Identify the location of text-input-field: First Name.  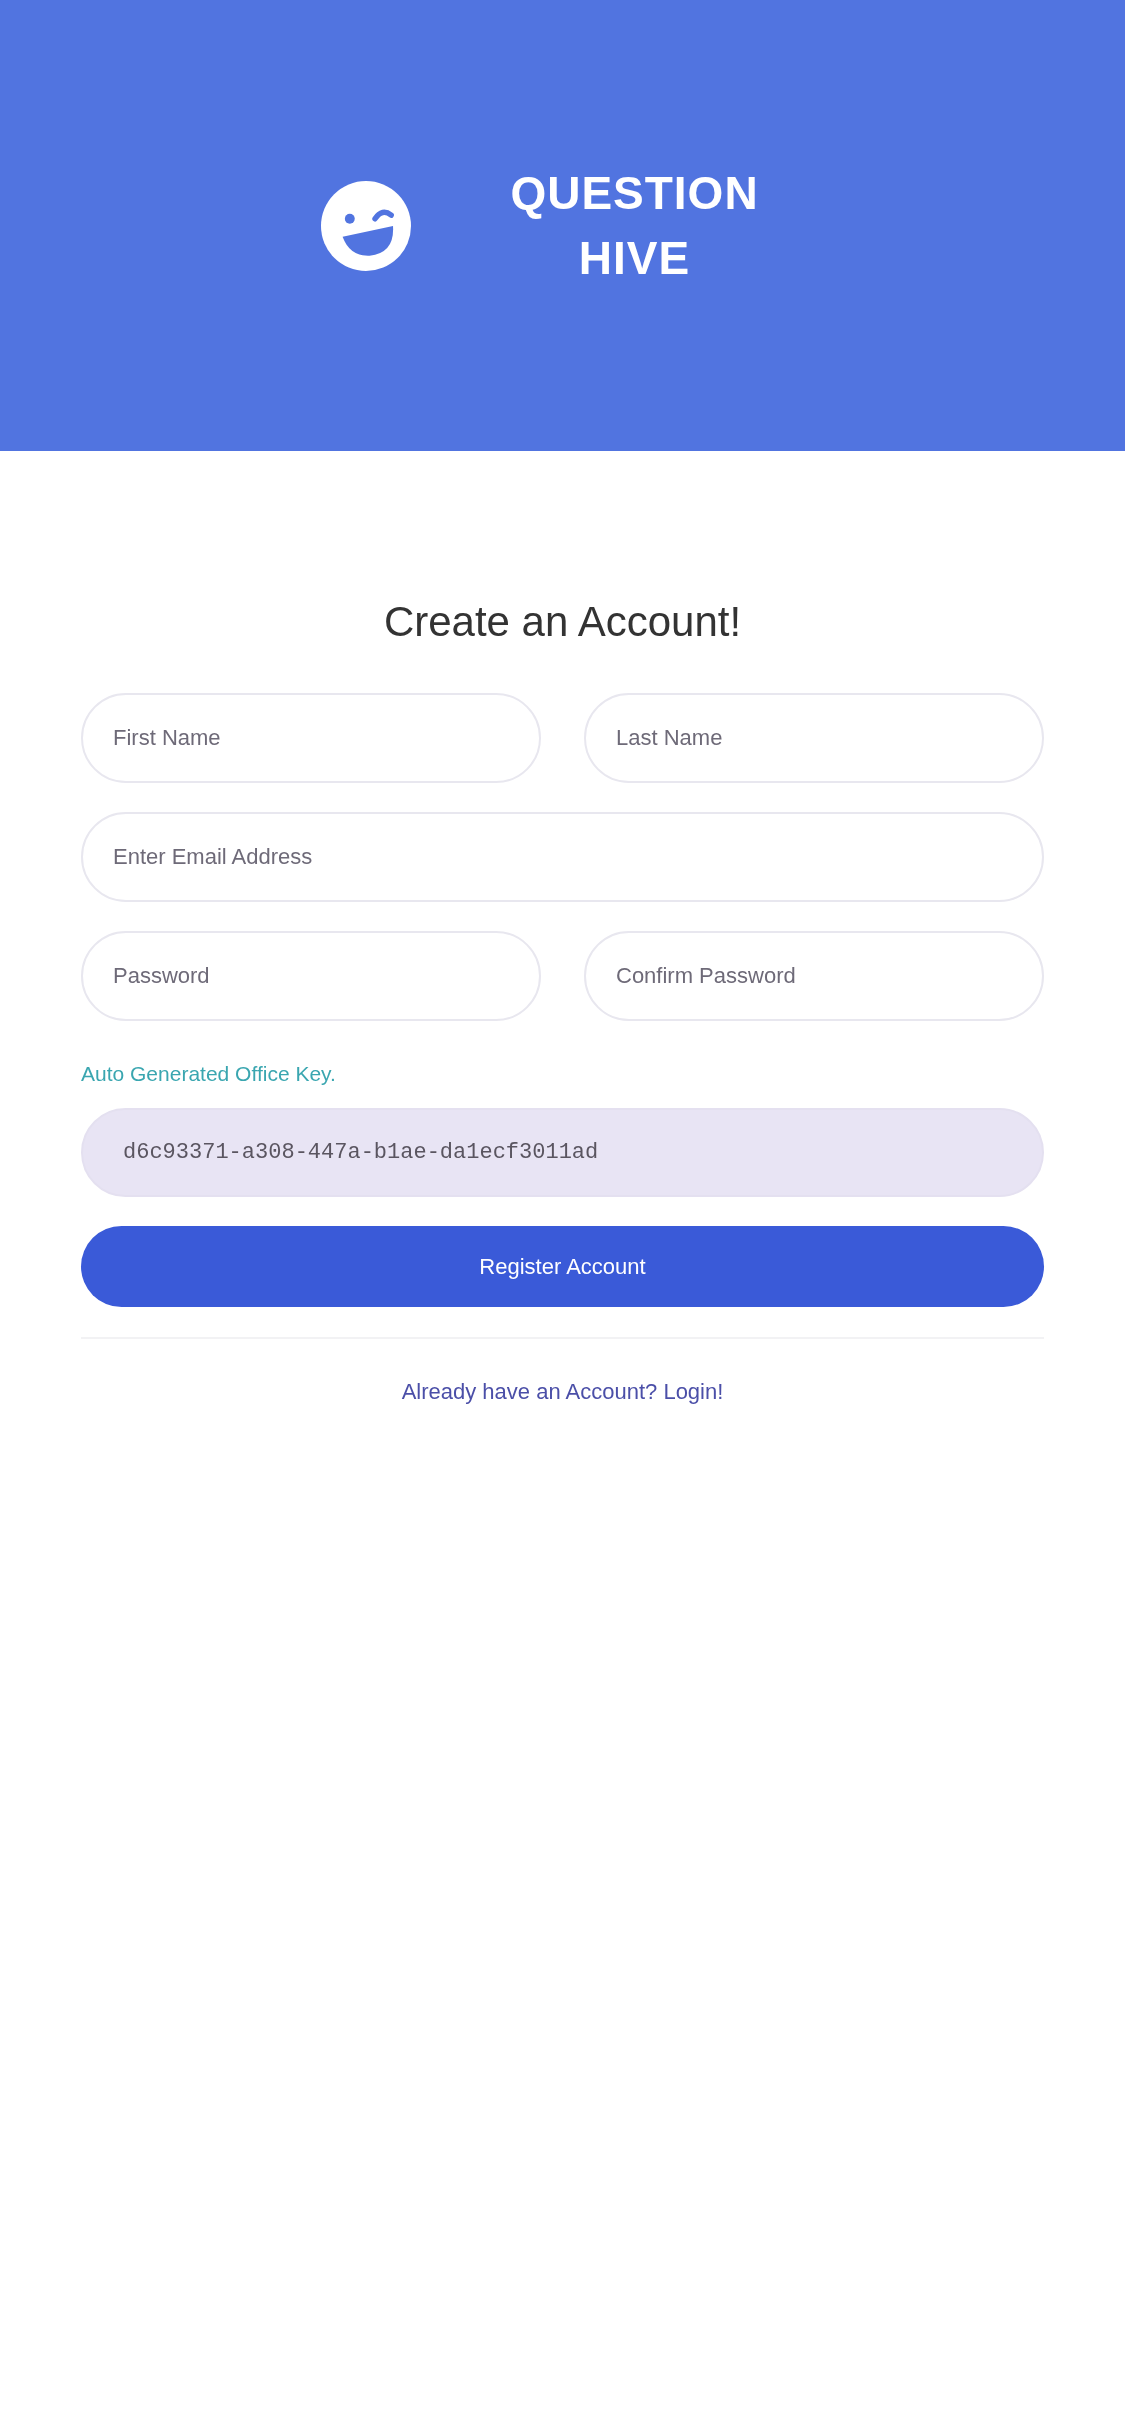
(311, 738).